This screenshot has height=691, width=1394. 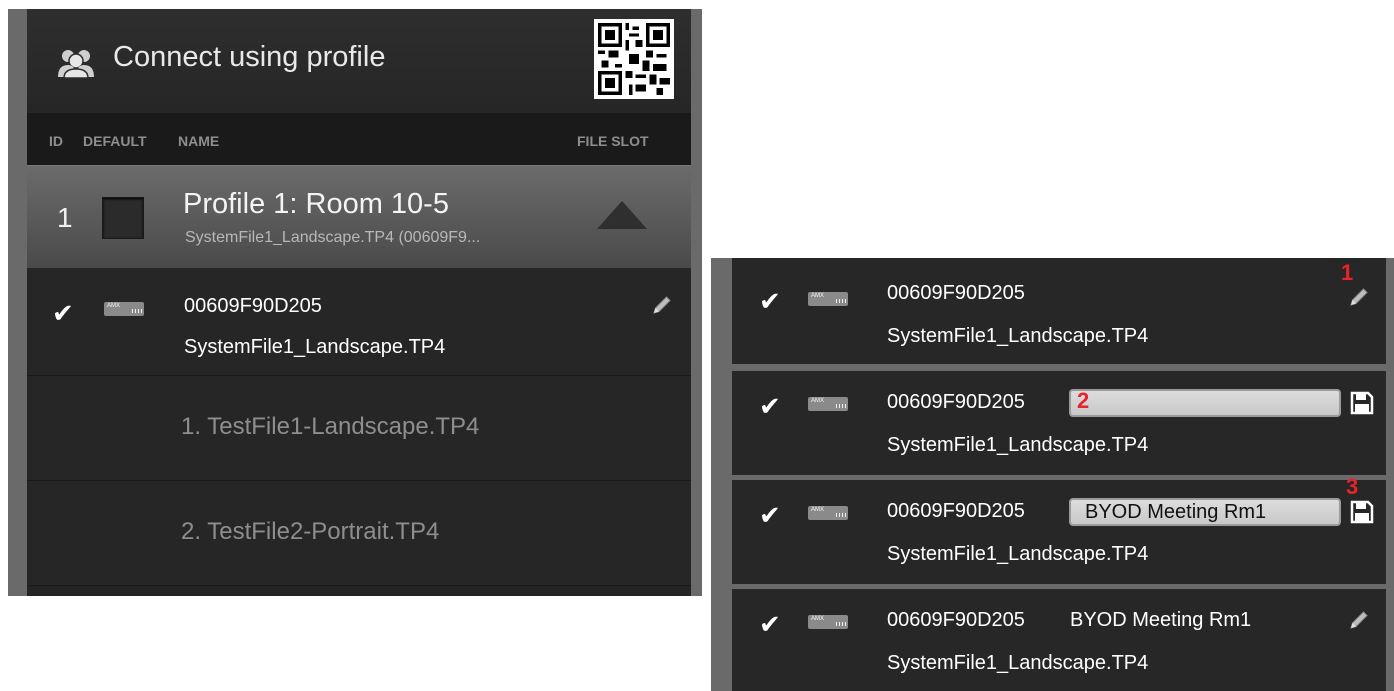 What do you see at coordinates (199, 141) in the screenshot?
I see `column-header-name: NAME` at bounding box center [199, 141].